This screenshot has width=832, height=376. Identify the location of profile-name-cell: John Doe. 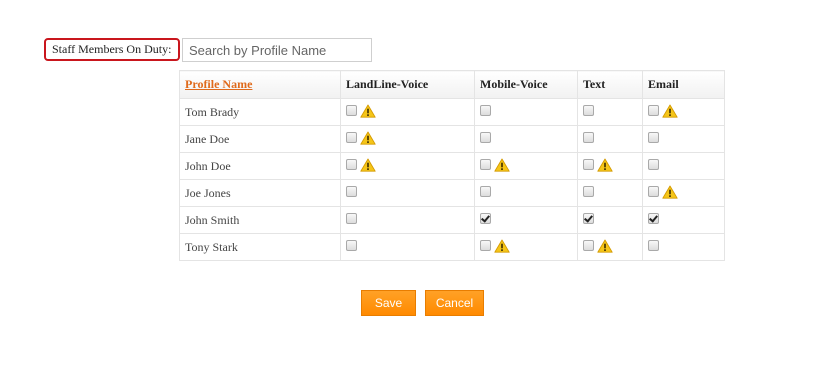
(260, 166).